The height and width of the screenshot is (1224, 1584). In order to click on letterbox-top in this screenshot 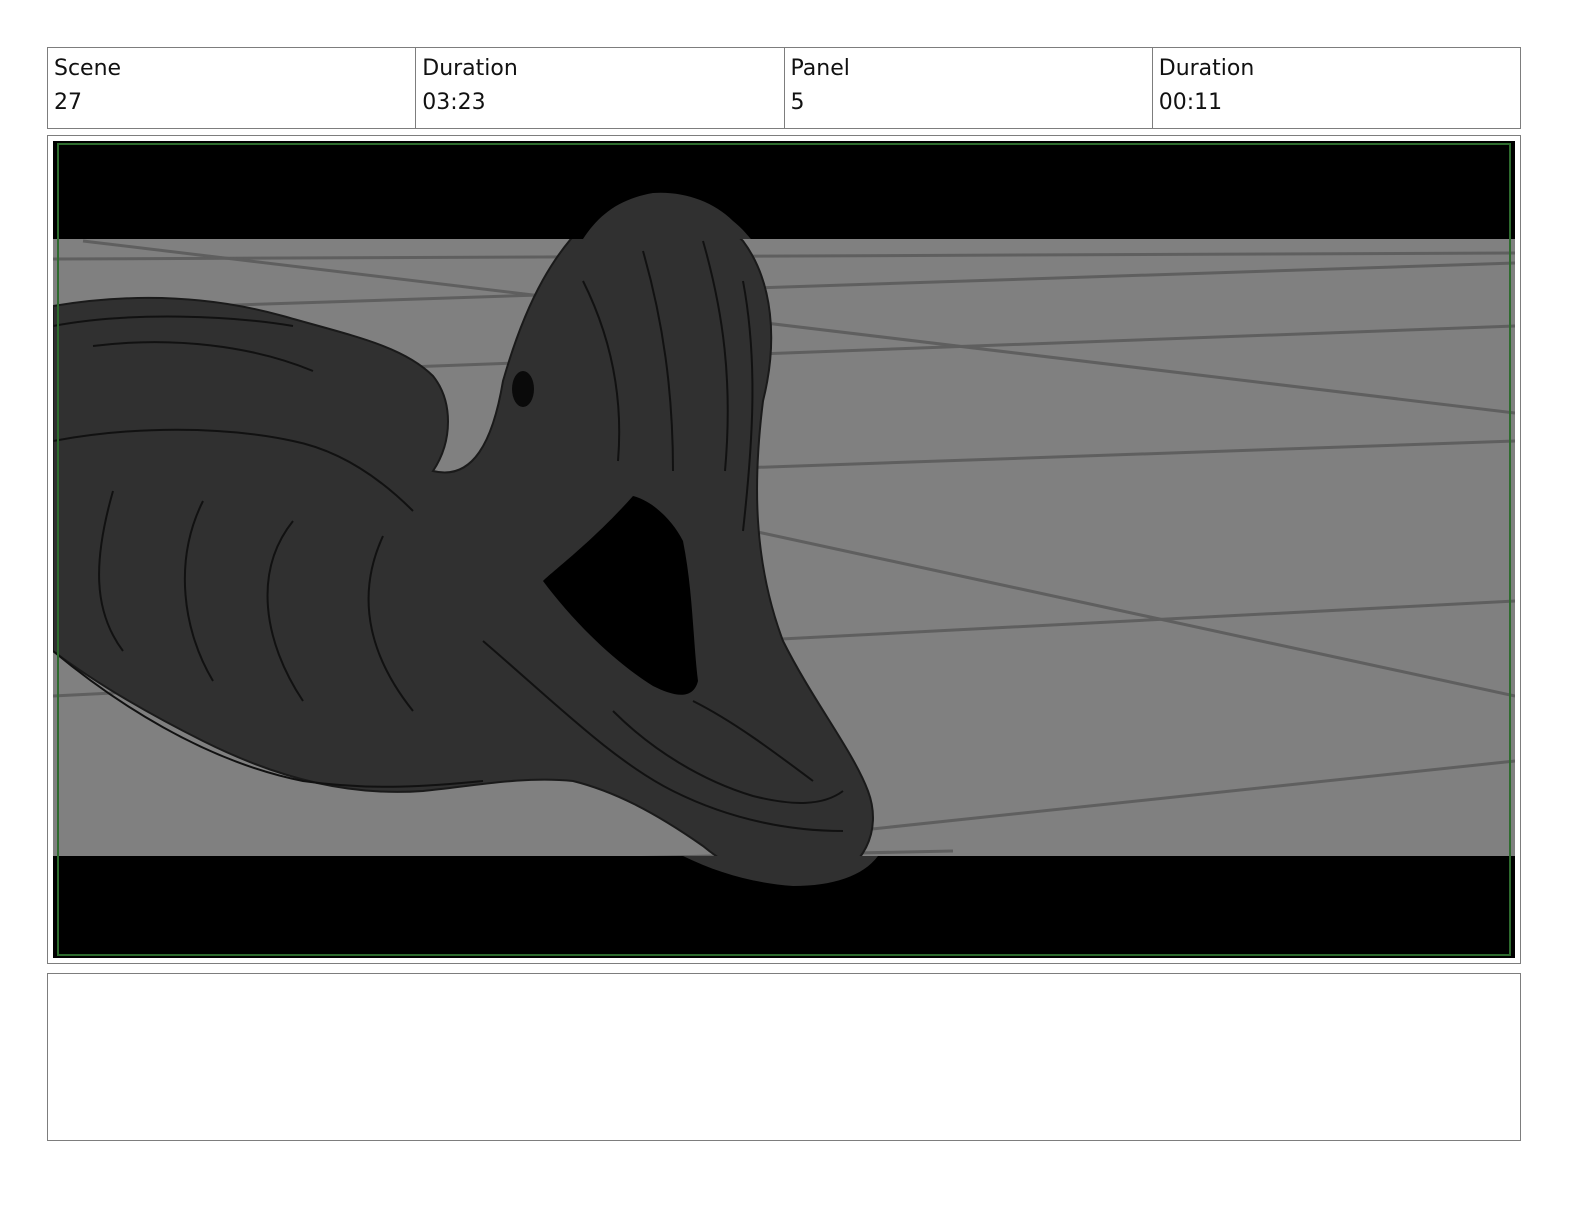, I will do `click(784, 190)`.